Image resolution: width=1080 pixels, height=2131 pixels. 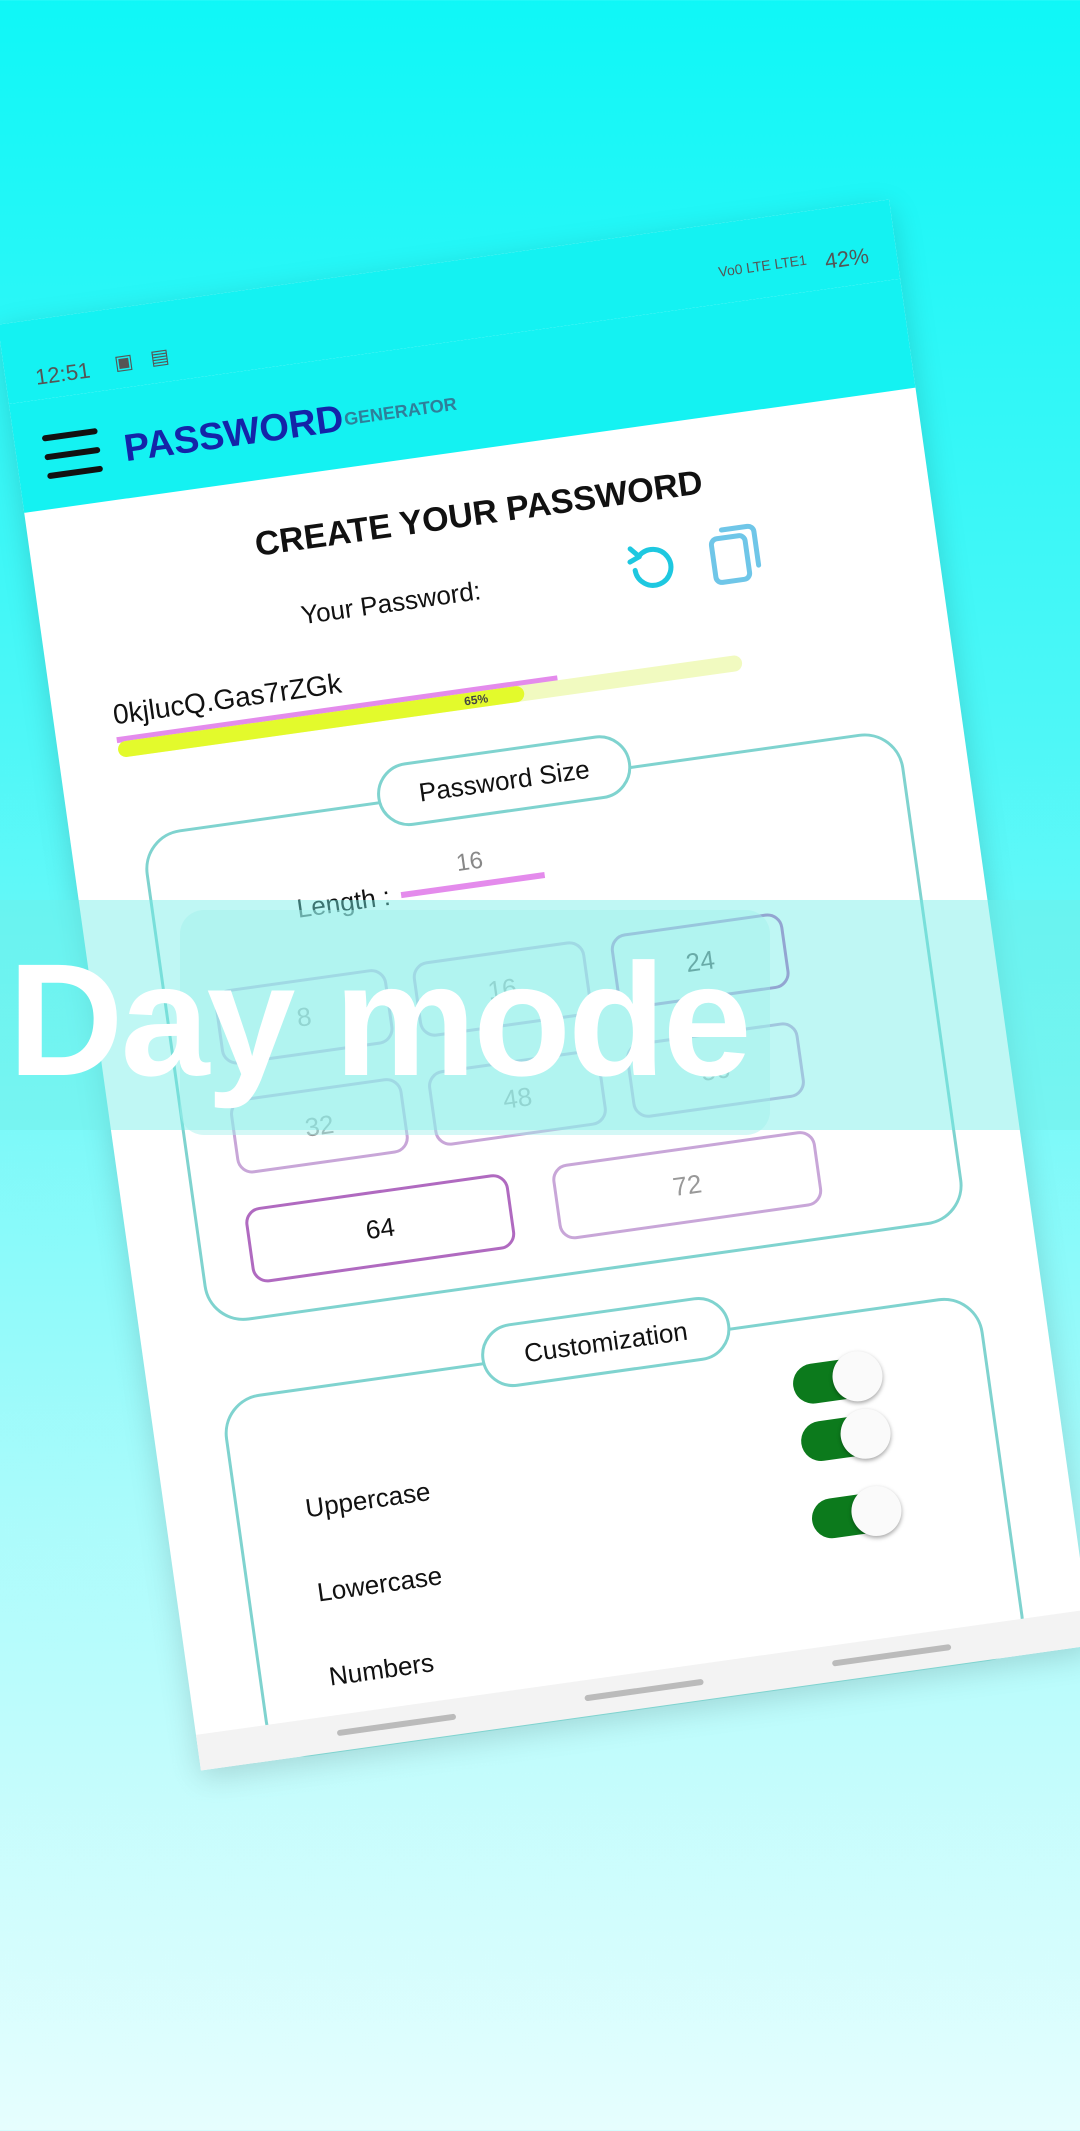 I want to click on nav-recents, so click(x=396, y=1725).